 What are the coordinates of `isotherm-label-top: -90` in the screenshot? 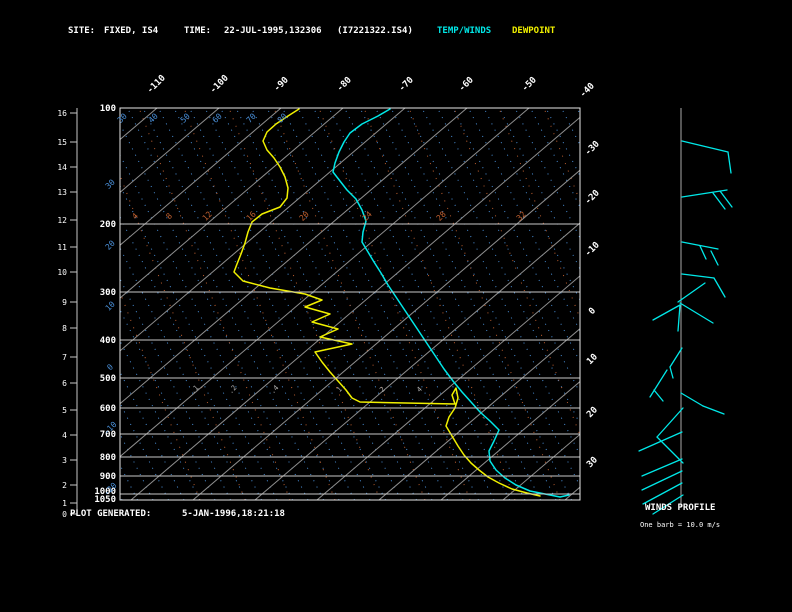 It's located at (281, 84).